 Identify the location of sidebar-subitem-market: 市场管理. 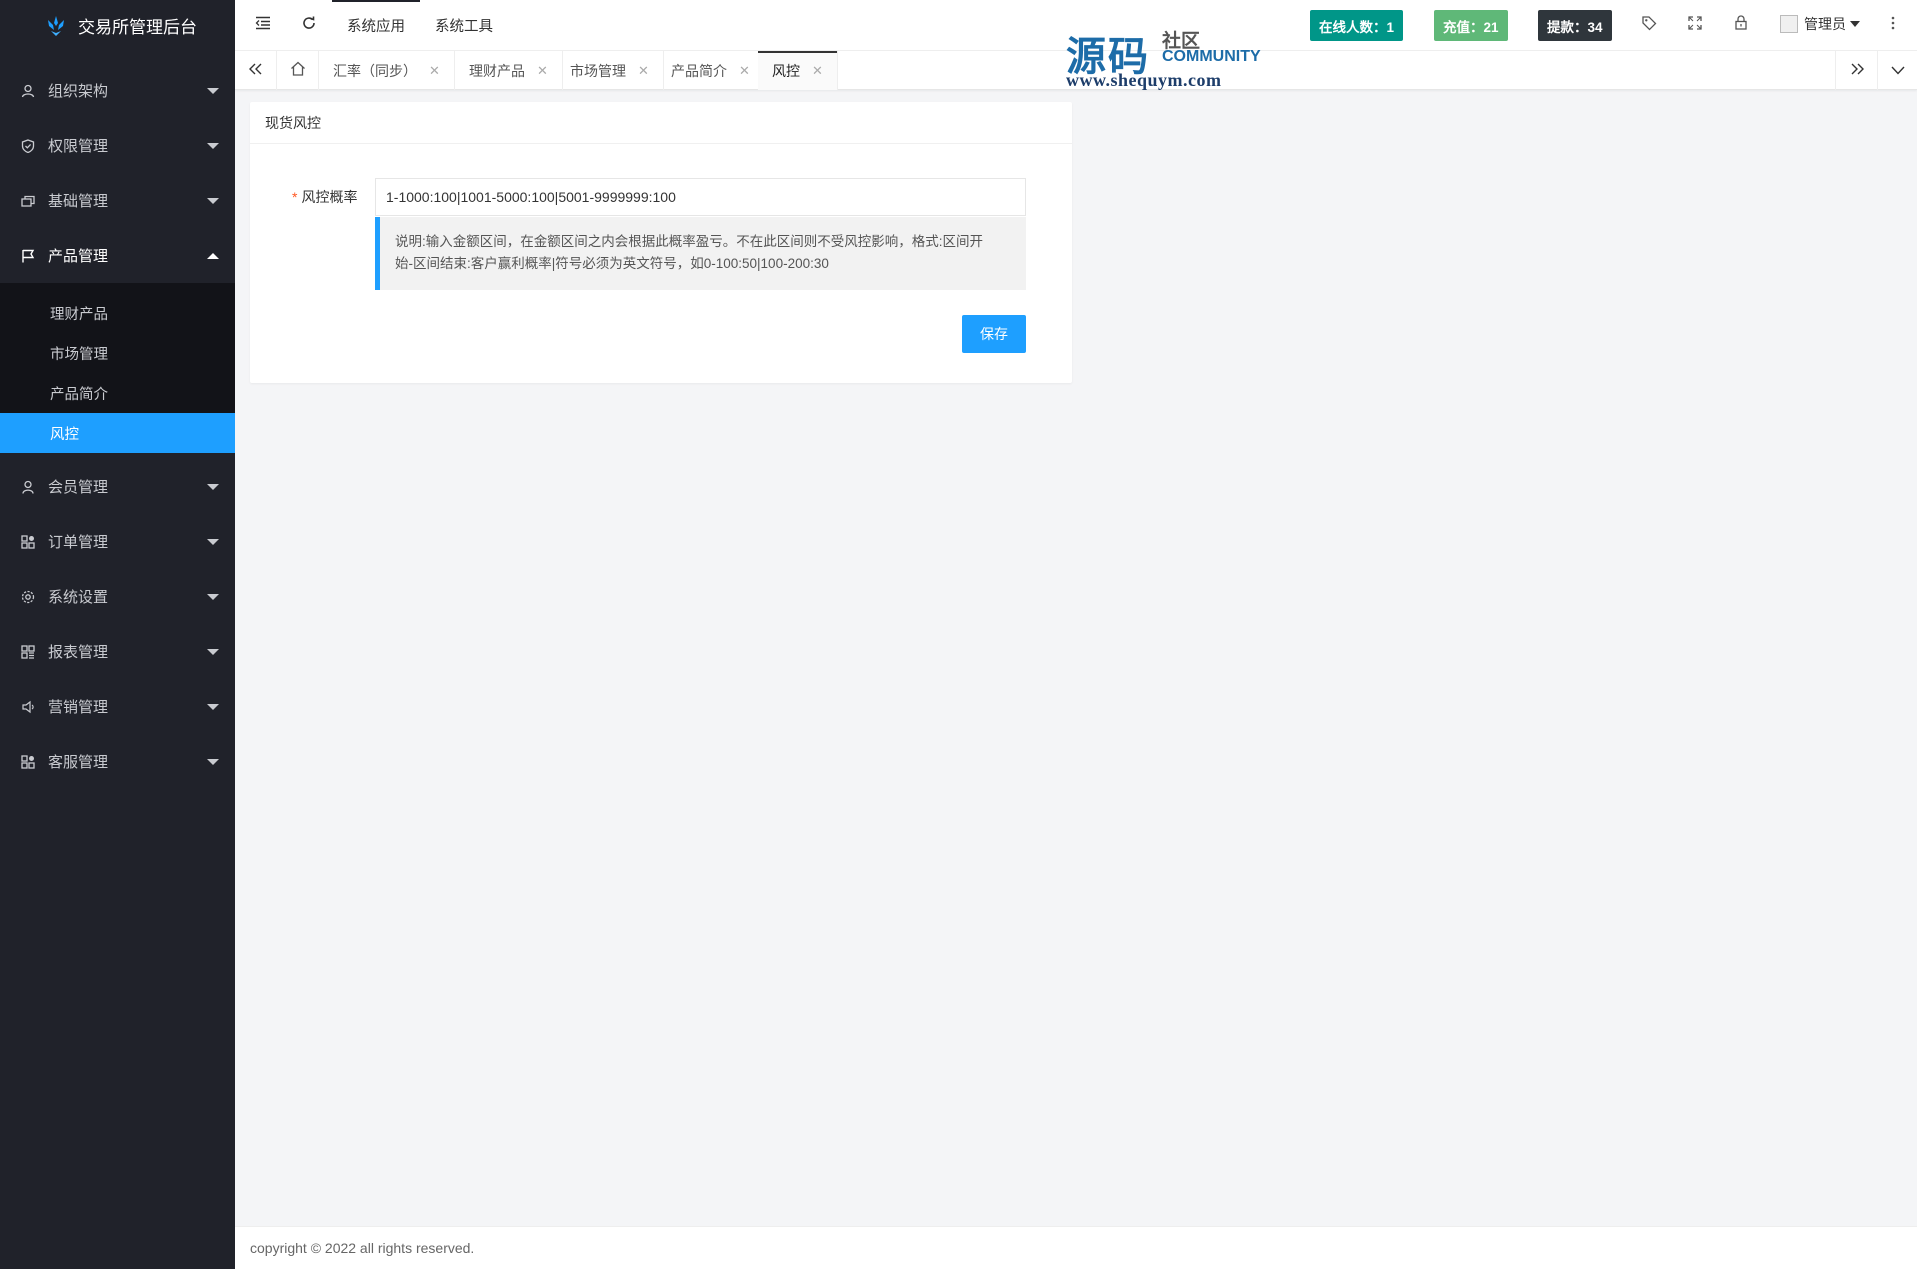
(117, 353).